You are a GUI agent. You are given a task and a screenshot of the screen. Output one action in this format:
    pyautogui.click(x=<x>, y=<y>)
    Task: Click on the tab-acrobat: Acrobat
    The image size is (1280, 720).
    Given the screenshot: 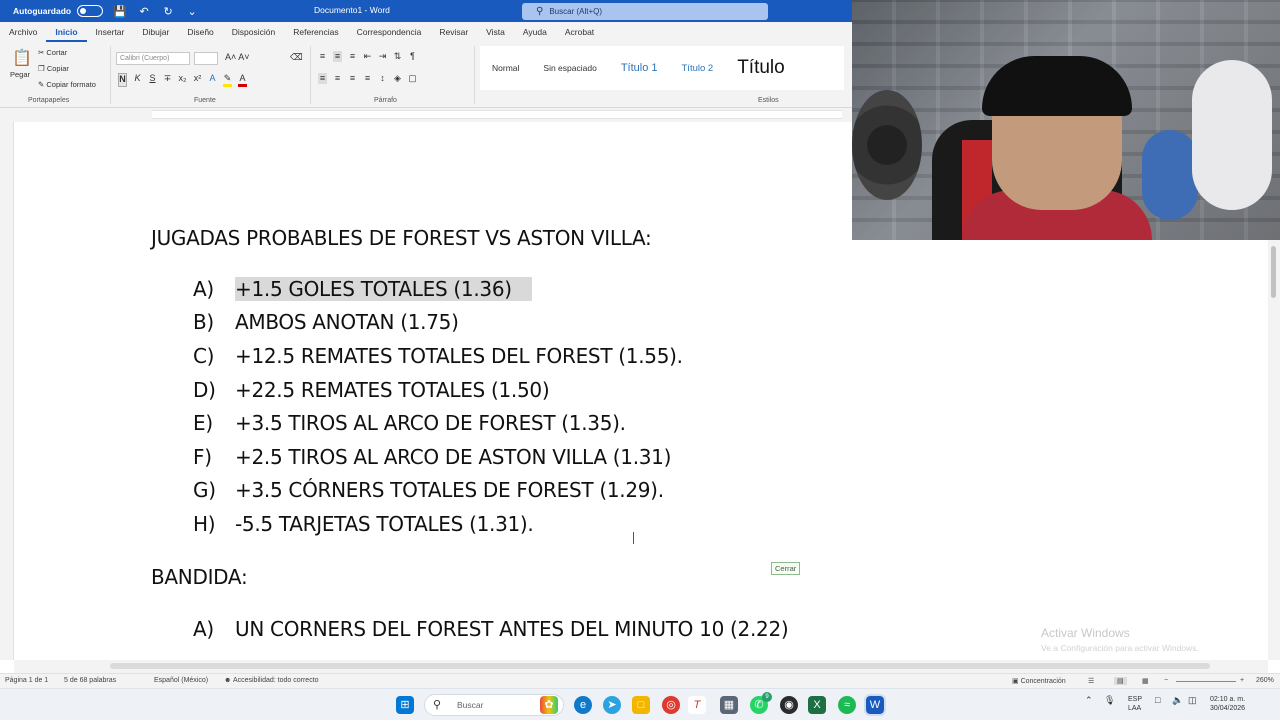 What is the action you would take?
    pyautogui.click(x=579, y=32)
    